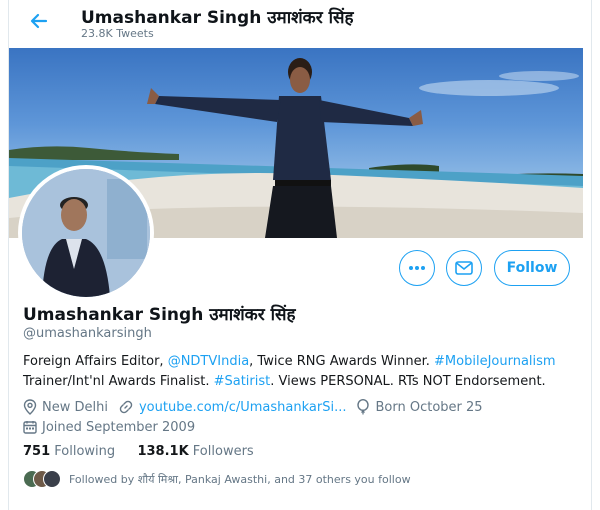 This screenshot has width=600, height=510. What do you see at coordinates (37, 451) in the screenshot?
I see `following-count: 751` at bounding box center [37, 451].